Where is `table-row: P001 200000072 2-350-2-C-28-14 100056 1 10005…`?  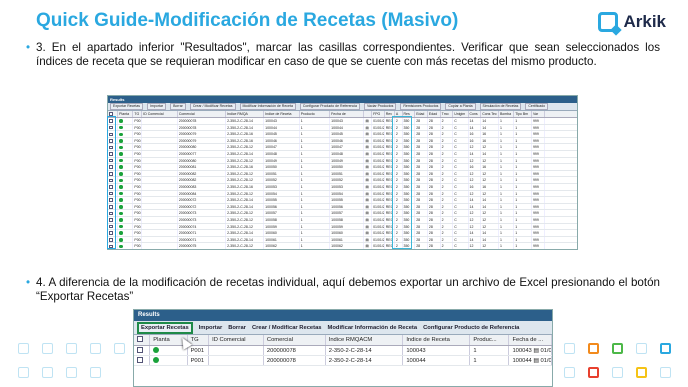
table-row: P001 200000072 2-350-2-C-28-14 100056 1 10005… is located at coordinates (342, 207).